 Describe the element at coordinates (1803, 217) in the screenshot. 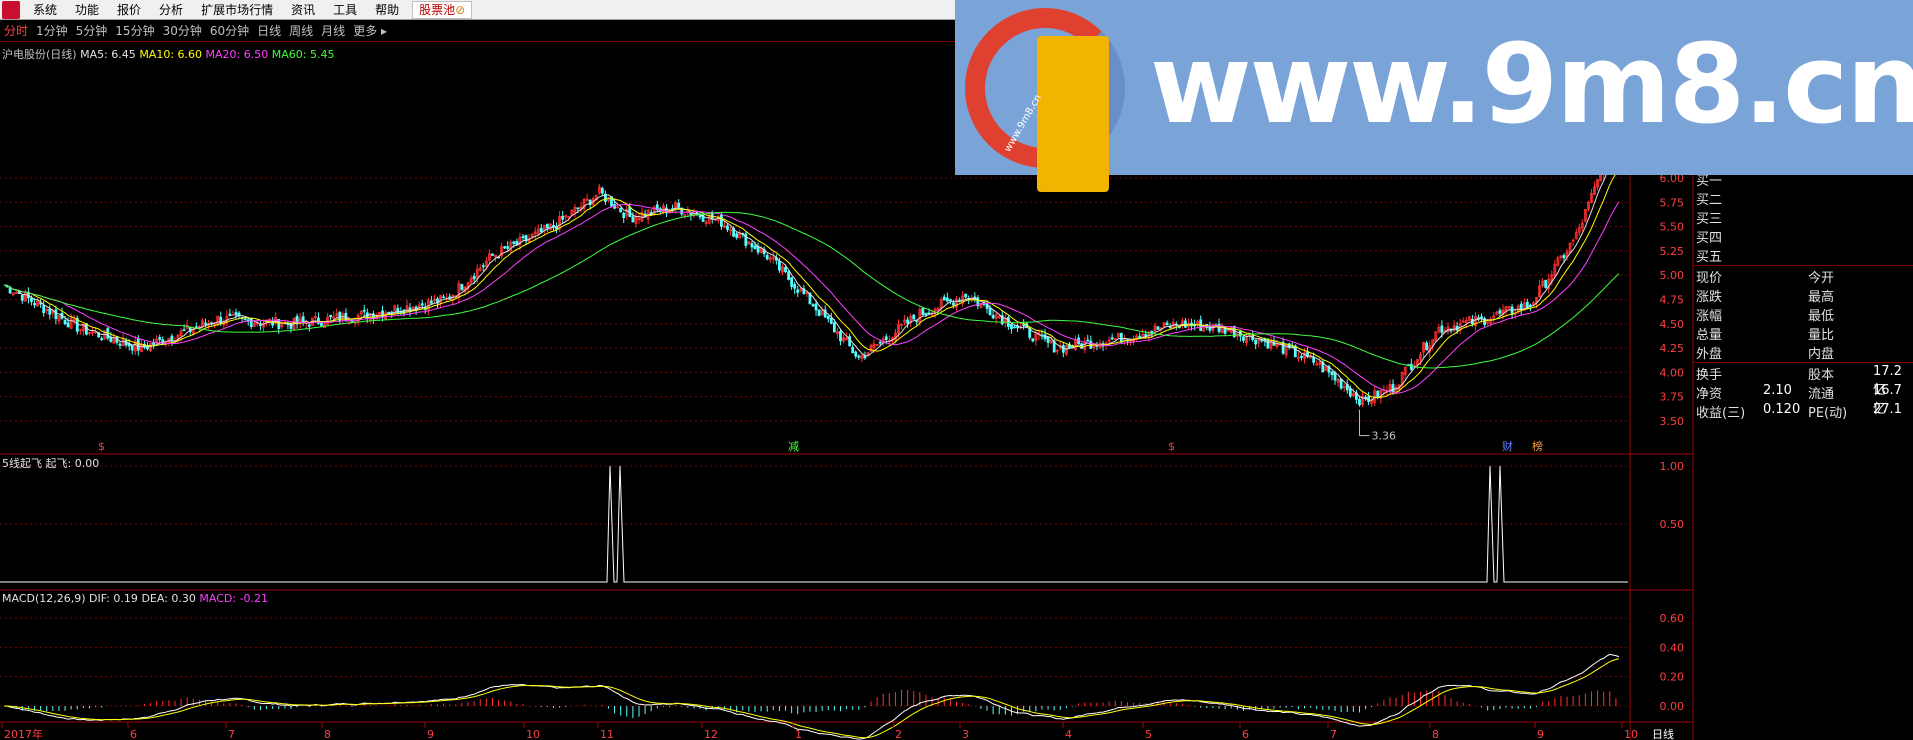

I see `bid-row: 买三` at that location.